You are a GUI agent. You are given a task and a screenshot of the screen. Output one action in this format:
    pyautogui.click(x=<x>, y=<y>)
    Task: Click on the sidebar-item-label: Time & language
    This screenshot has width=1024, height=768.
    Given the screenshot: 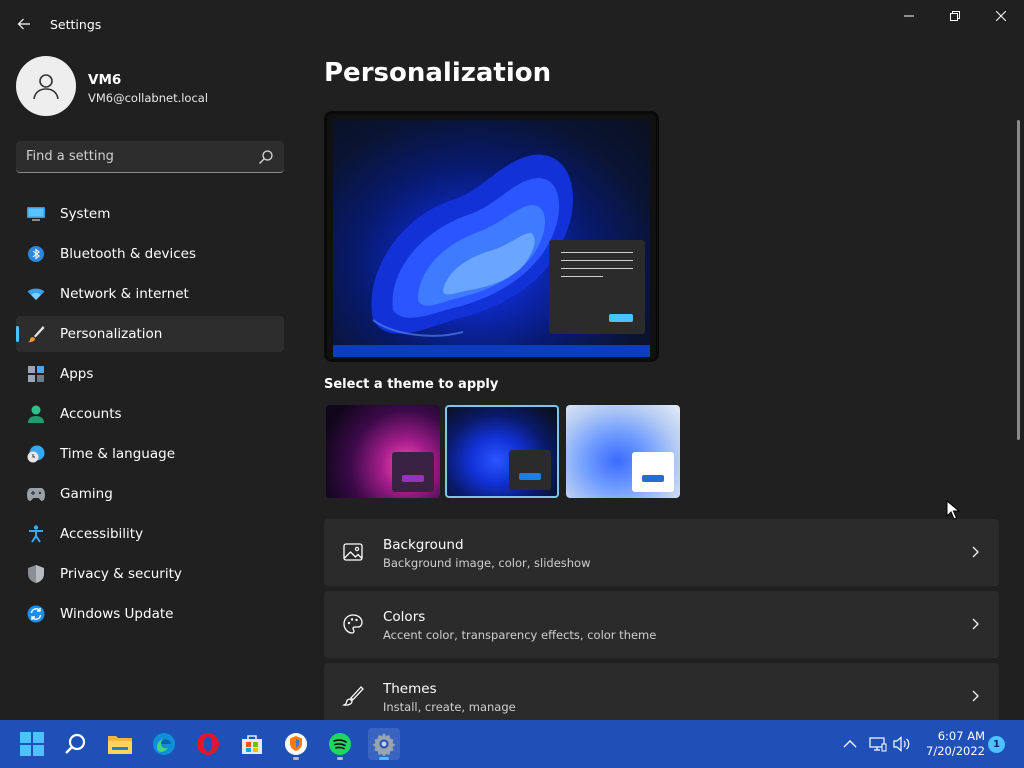 What is the action you would take?
    pyautogui.click(x=118, y=454)
    